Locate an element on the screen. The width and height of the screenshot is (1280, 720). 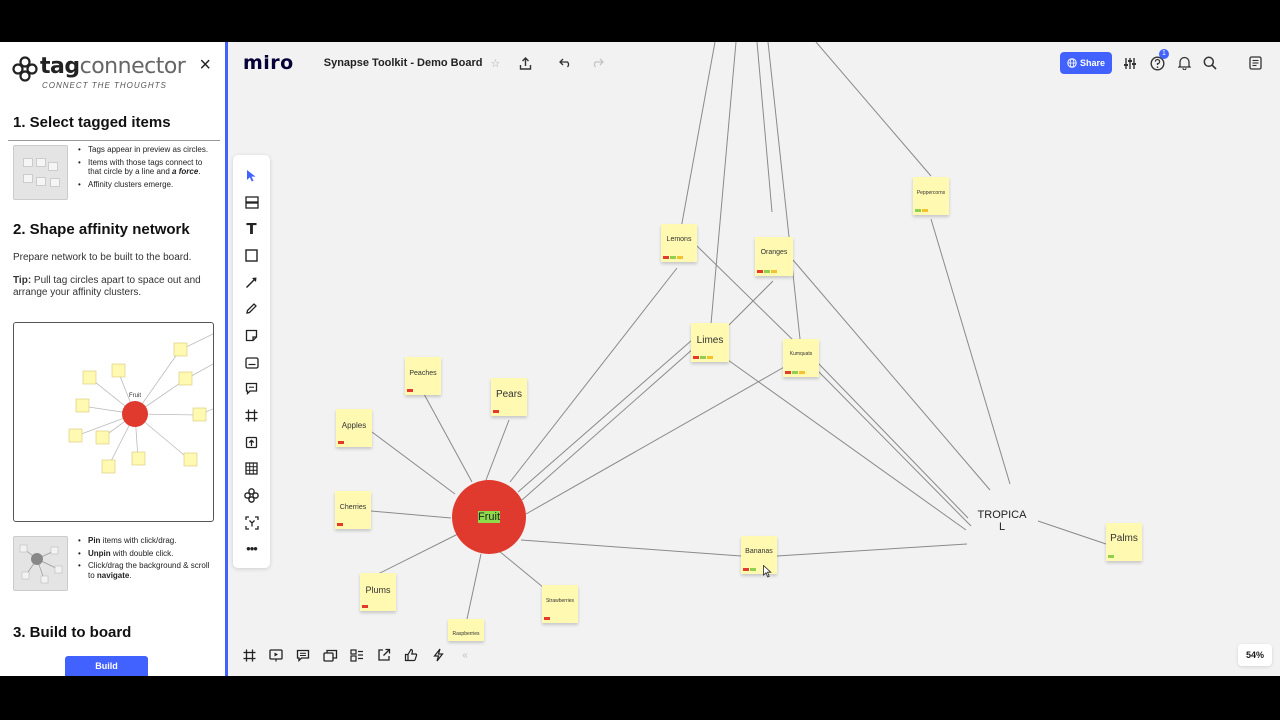
preview-graph is located at coordinates (114, 422).